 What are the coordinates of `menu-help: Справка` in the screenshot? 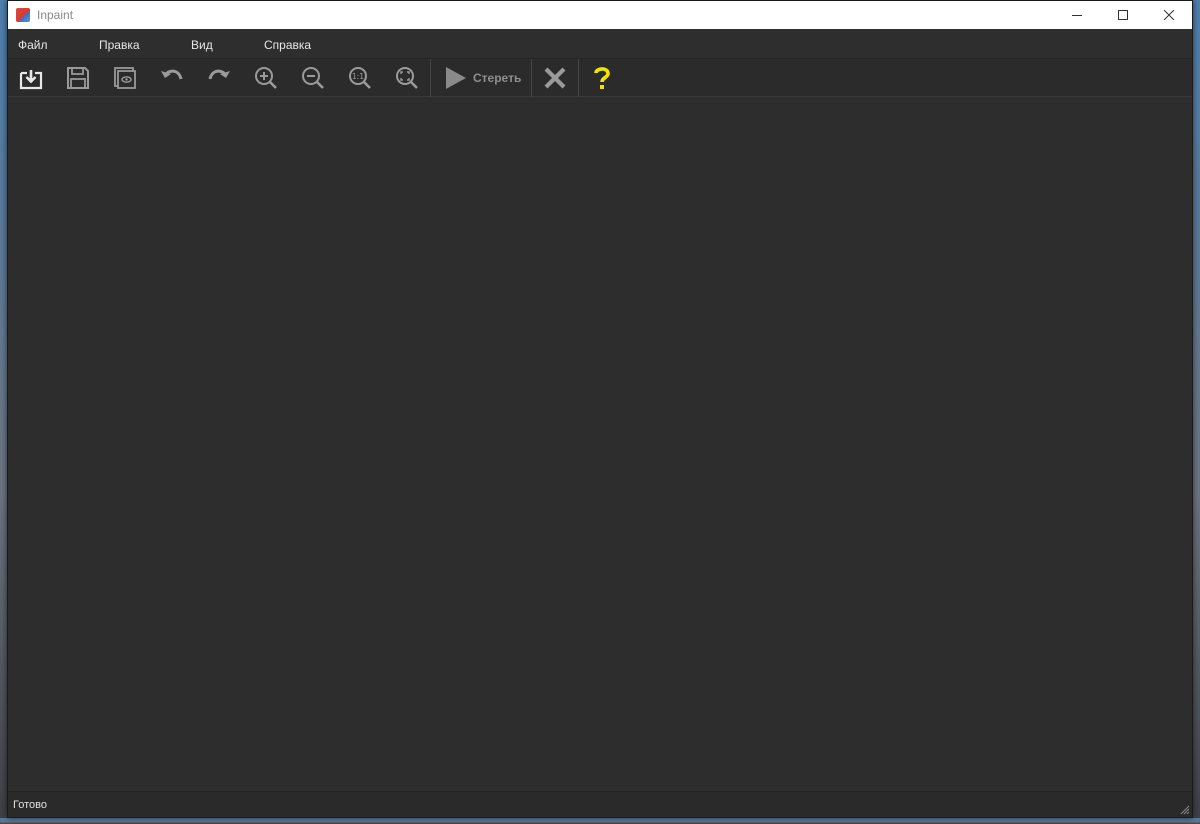 It's located at (287, 45).